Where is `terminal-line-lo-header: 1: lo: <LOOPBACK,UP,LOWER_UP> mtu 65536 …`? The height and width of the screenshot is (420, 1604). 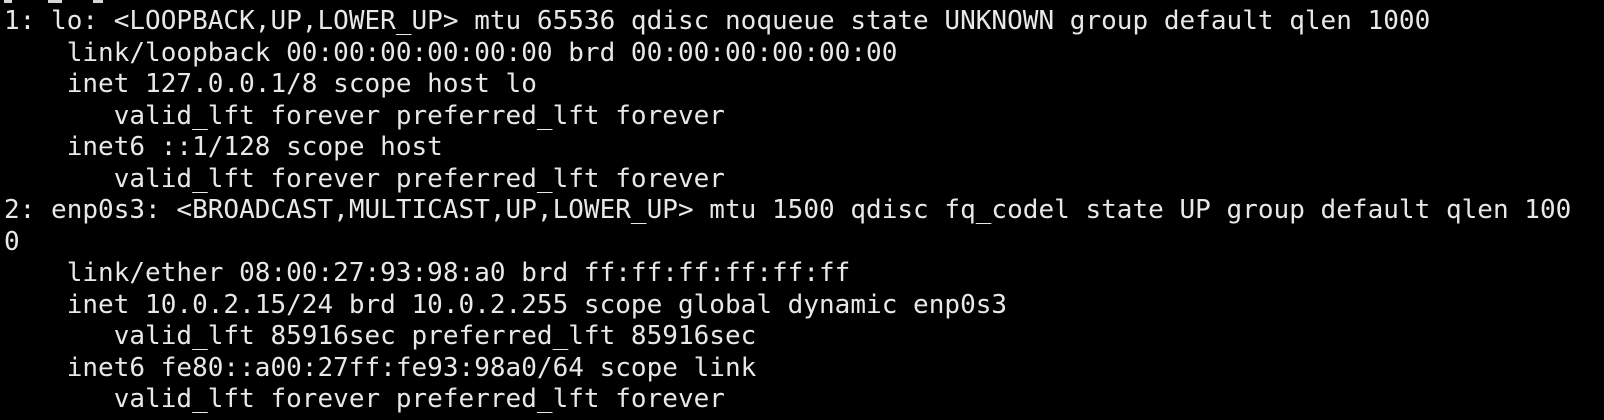
terminal-line-lo-header: 1: lo: <LOOPBACK,UP,LOWER_UP> mtu 65536 … is located at coordinates (717, 21).